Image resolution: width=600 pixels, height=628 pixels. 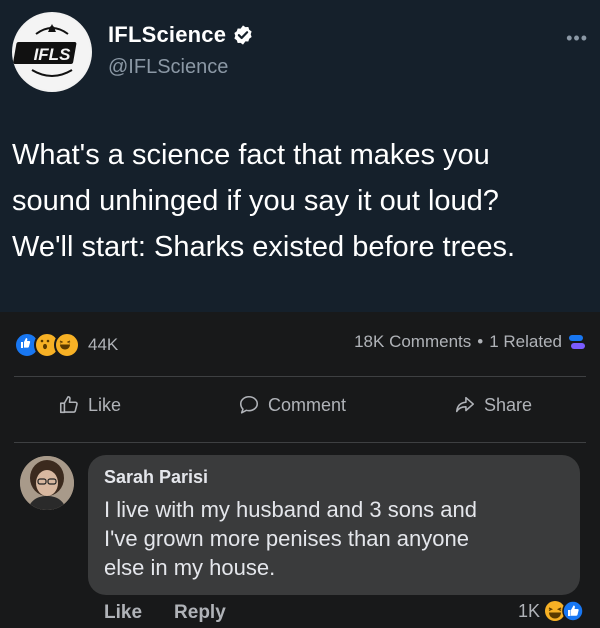 What do you see at coordinates (508, 404) in the screenshot?
I see `share-label: Share` at bounding box center [508, 404].